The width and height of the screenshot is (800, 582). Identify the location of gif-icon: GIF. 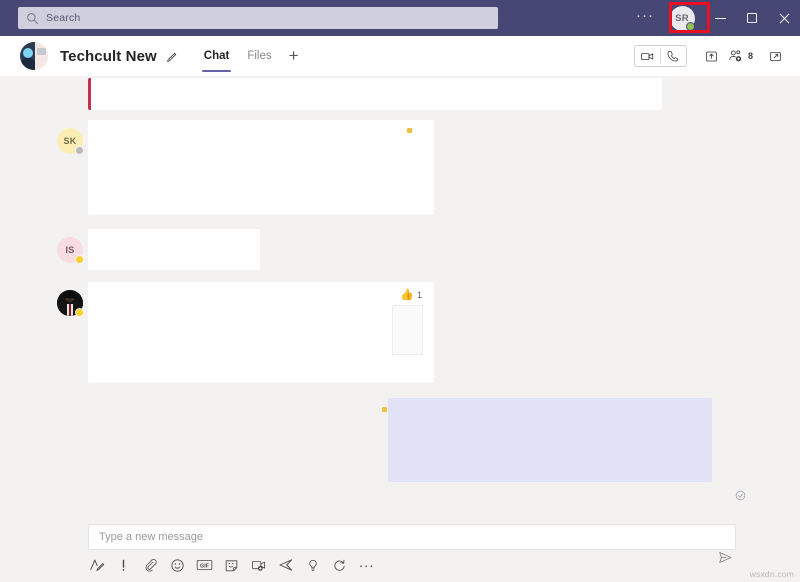
(204, 565).